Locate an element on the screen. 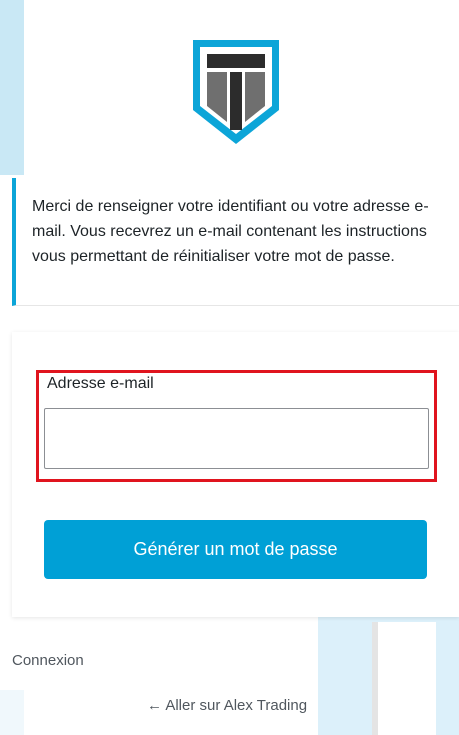 Image resolution: width=459 pixels, height=735 pixels. email-input is located at coordinates (236, 438).